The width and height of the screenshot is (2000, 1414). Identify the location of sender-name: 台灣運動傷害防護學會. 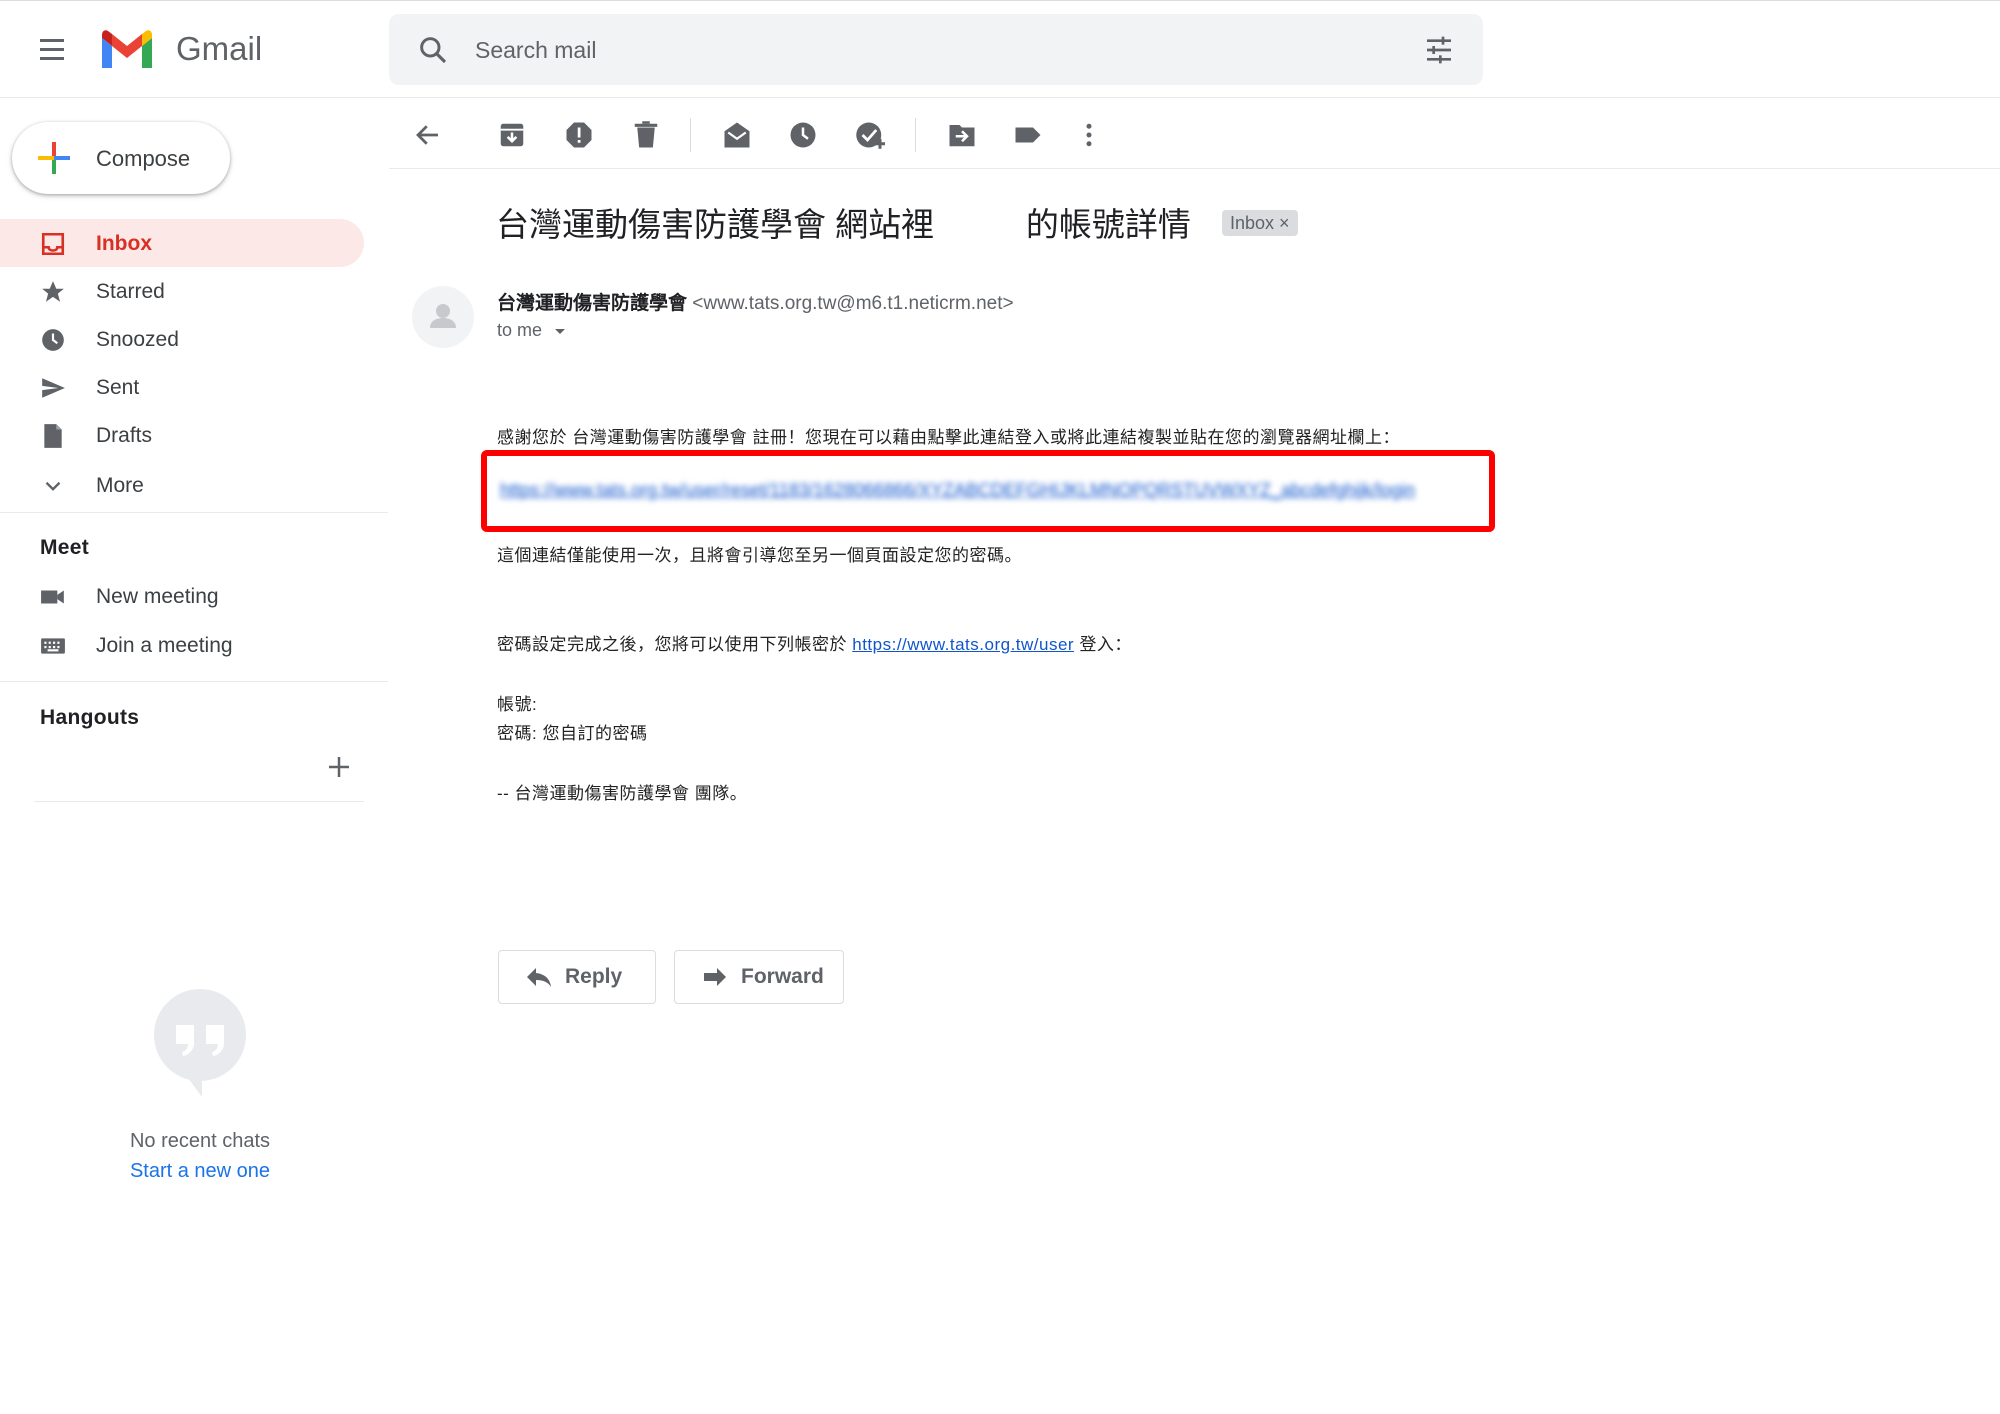
(592, 303).